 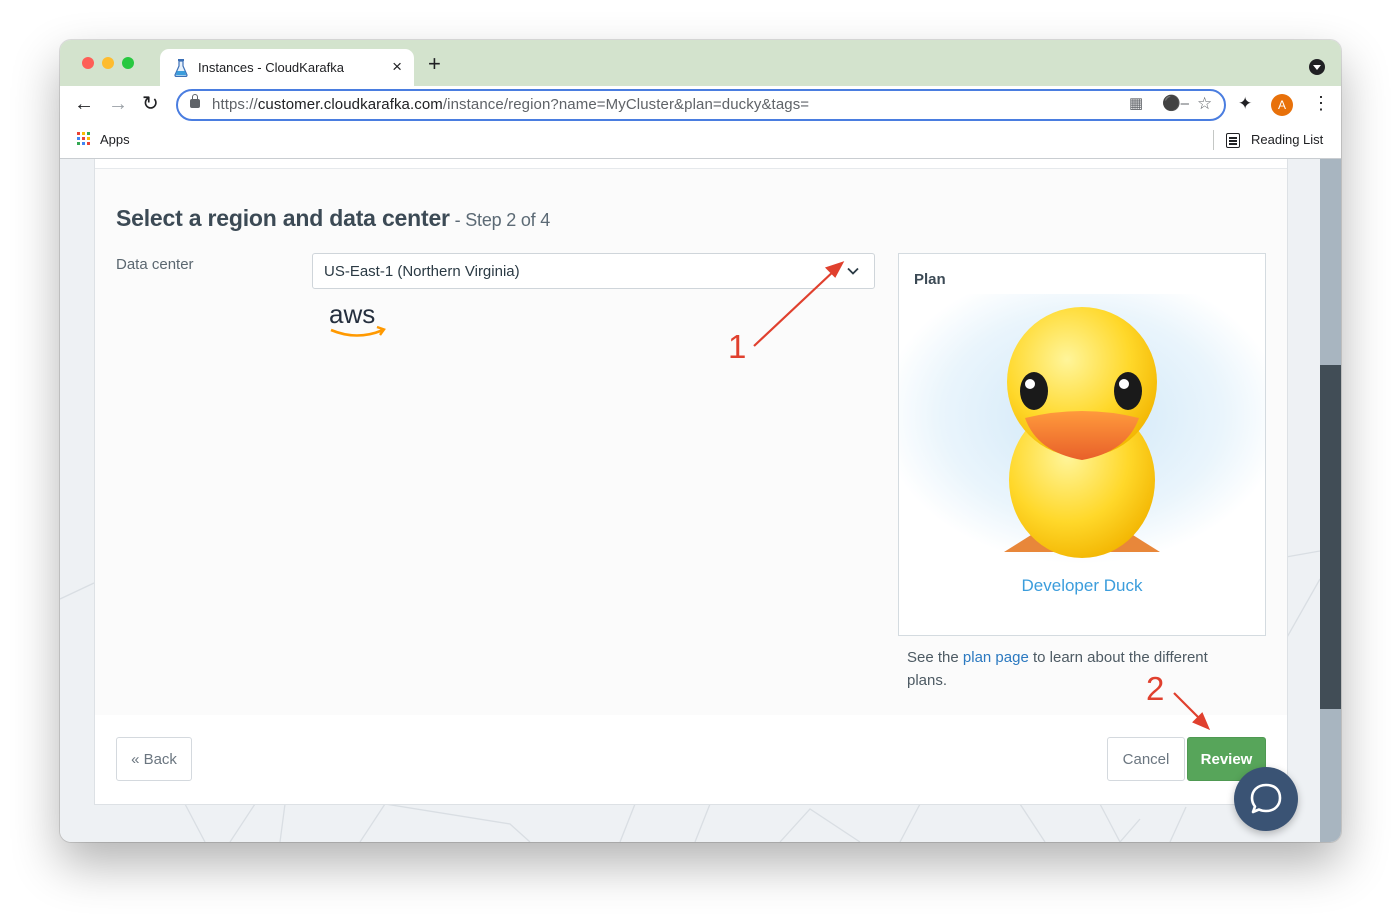 What do you see at coordinates (1175, 104) in the screenshot?
I see `key-icon: ⚫–` at bounding box center [1175, 104].